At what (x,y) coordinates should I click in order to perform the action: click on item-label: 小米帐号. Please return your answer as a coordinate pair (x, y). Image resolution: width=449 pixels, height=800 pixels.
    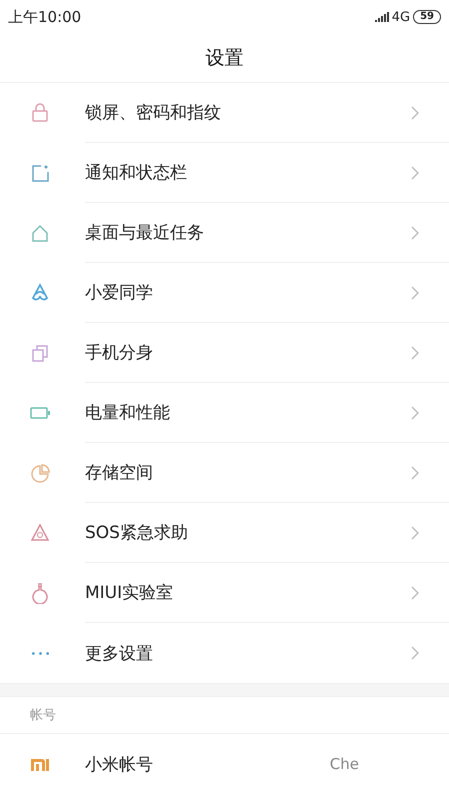
    Looking at the image, I should click on (119, 765).